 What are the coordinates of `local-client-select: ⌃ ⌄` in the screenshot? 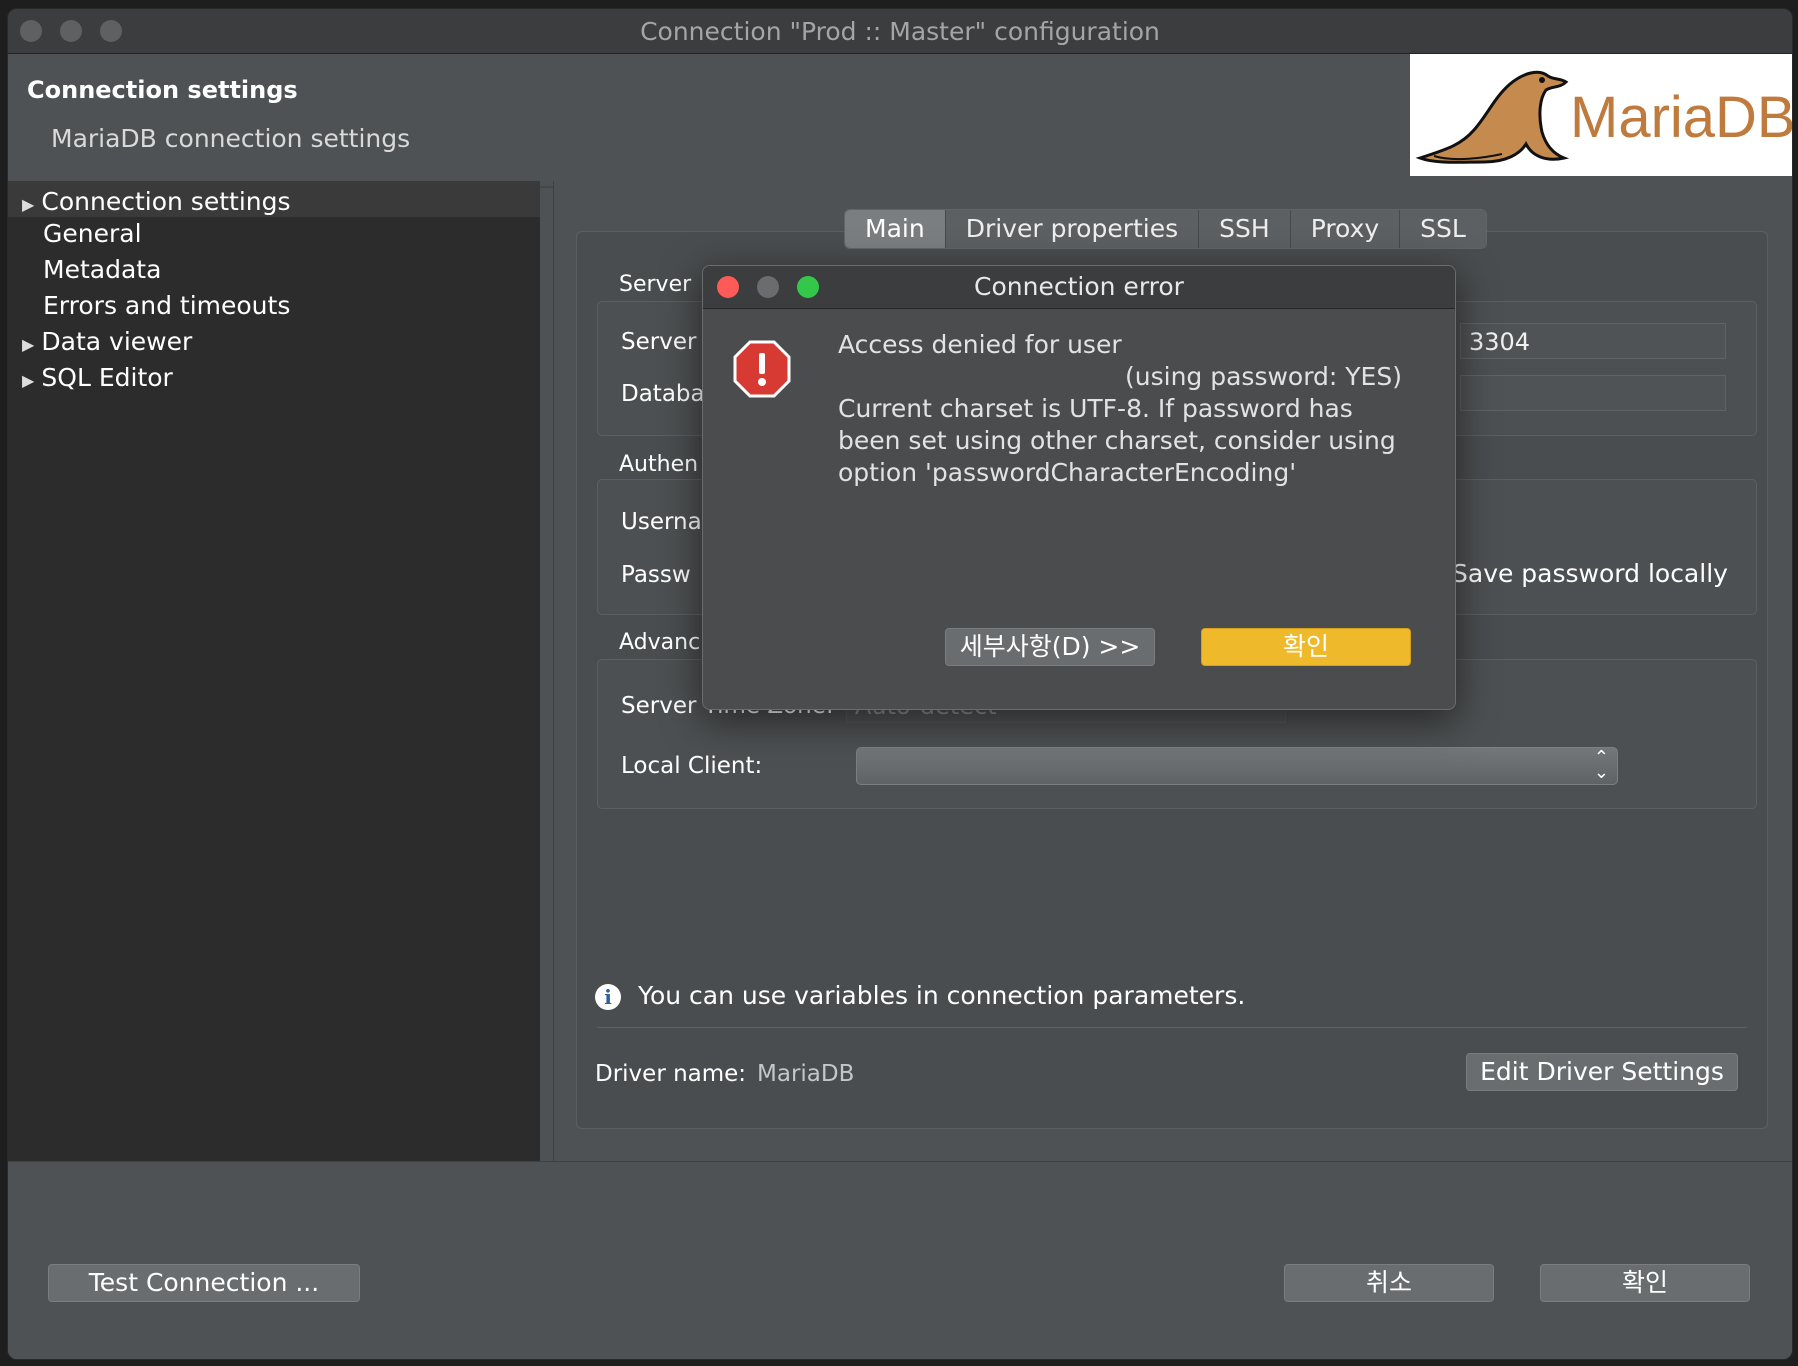 It's located at (1237, 766).